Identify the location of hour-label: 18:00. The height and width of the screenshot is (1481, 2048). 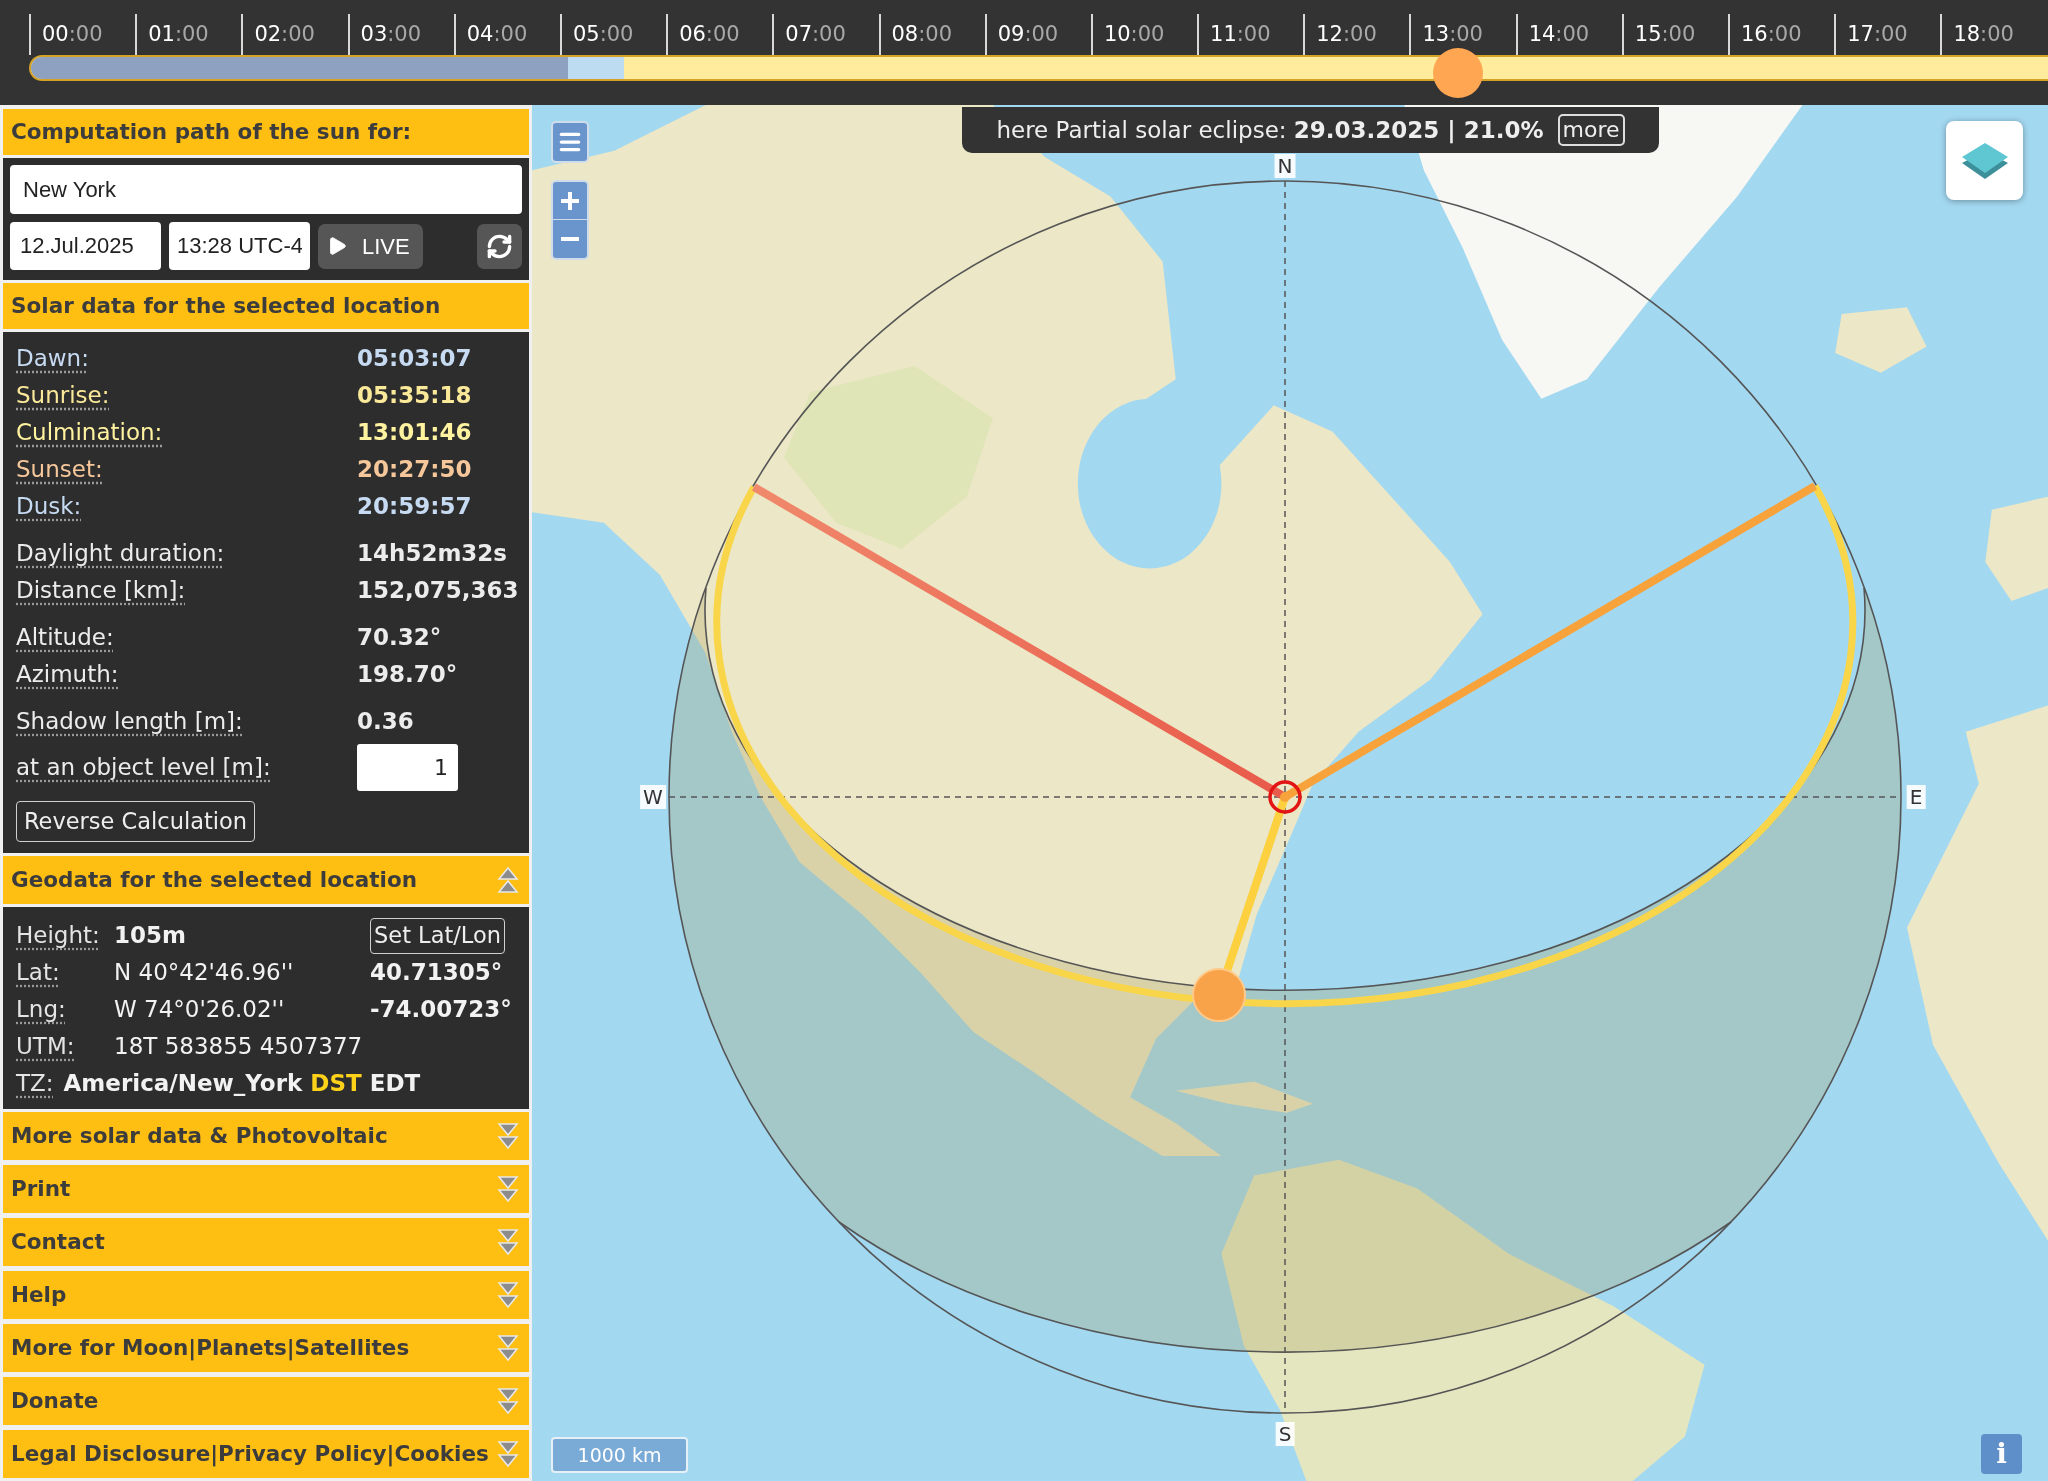
(1983, 34).